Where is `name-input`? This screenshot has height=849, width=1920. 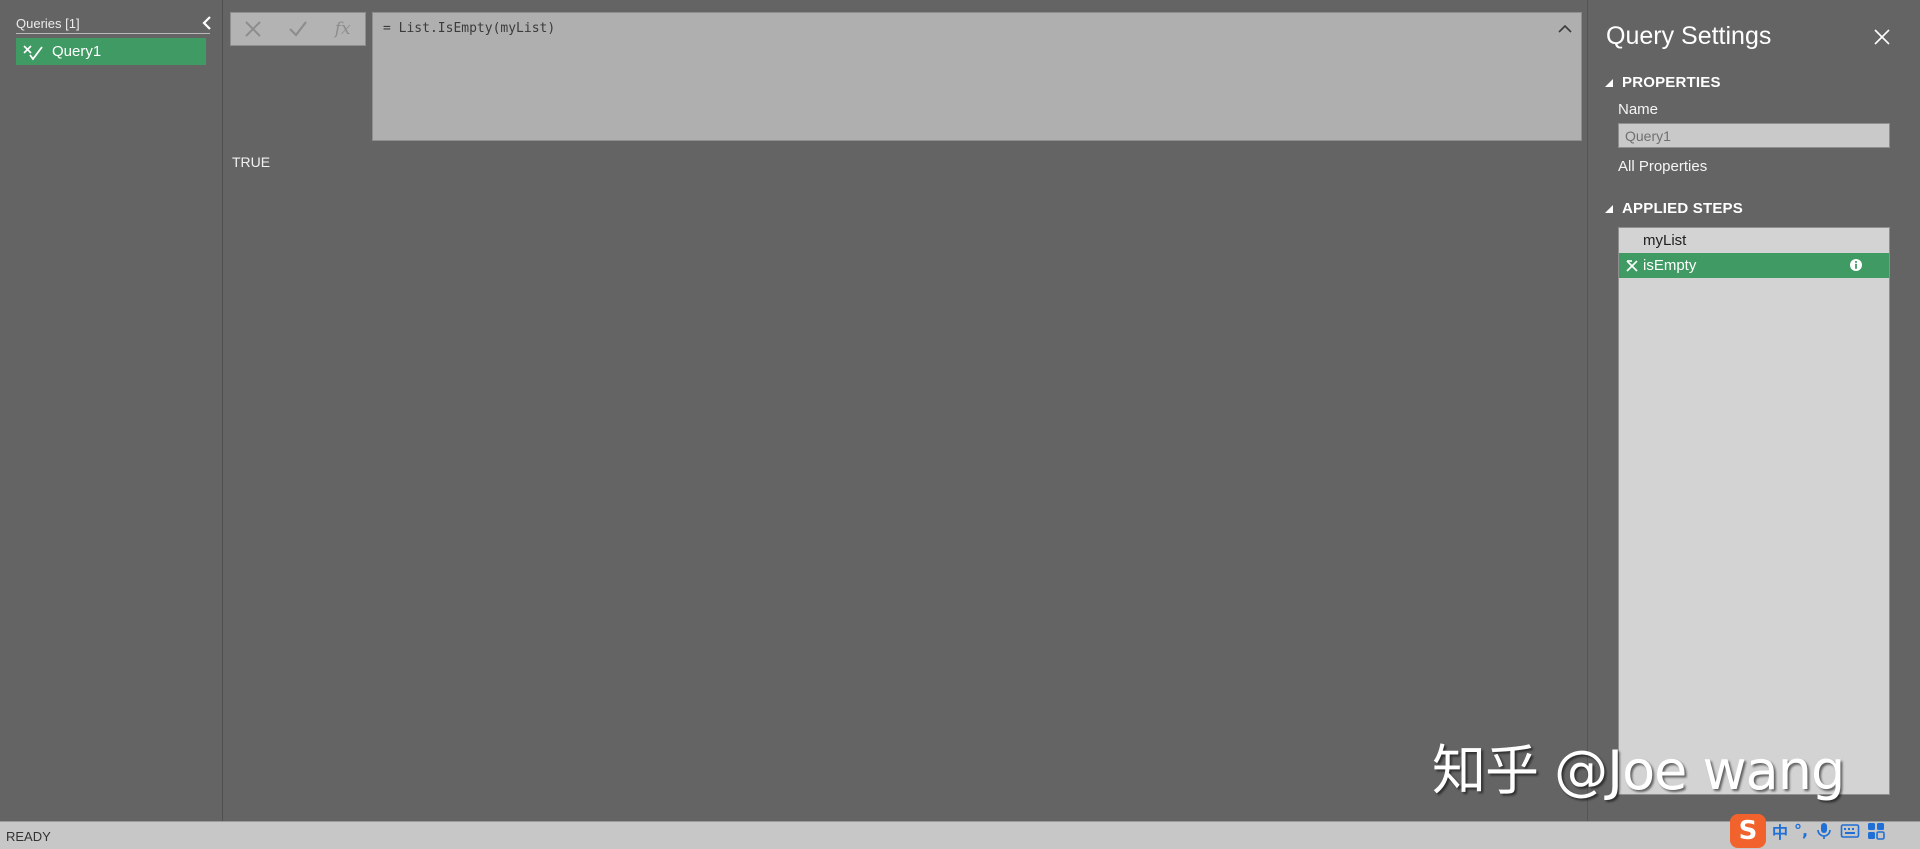
name-input is located at coordinates (1754, 135).